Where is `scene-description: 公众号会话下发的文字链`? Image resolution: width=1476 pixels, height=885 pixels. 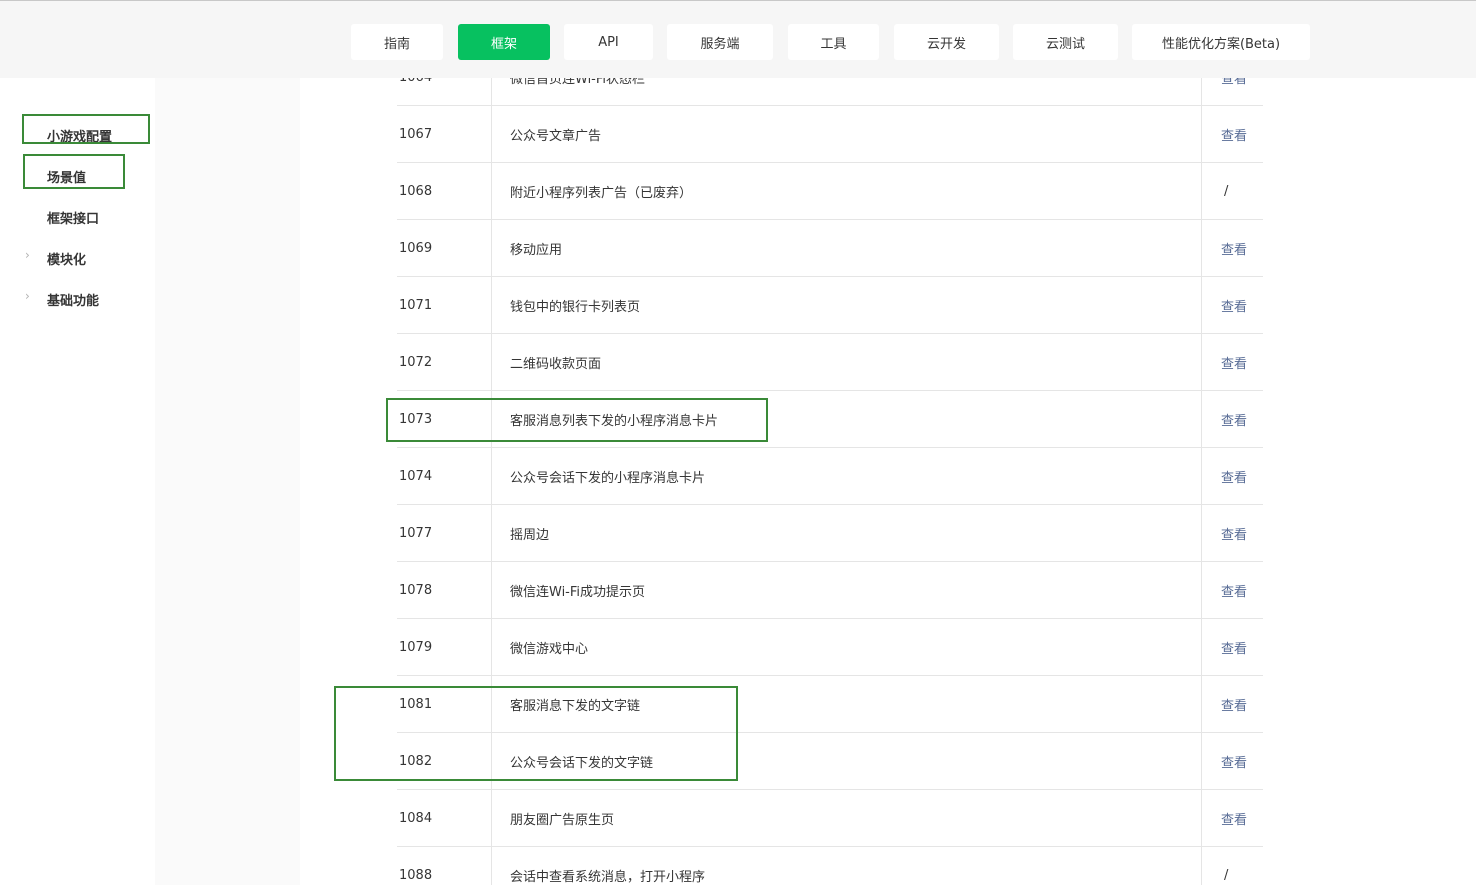 scene-description: 公众号会话下发的文字链 is located at coordinates (847, 761).